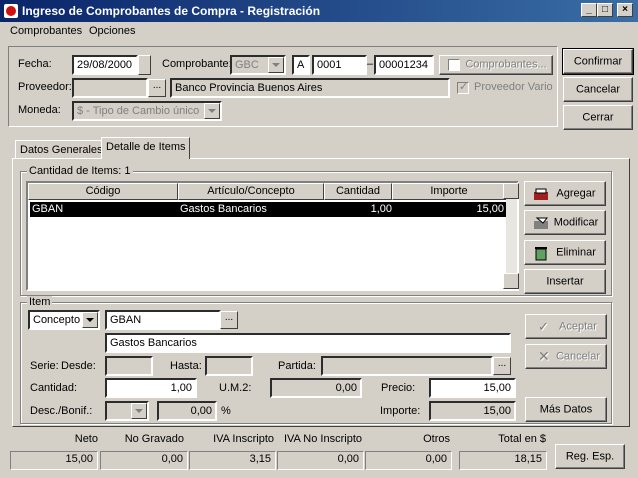 The height and width of the screenshot is (478, 638). What do you see at coordinates (590, 456) in the screenshot?
I see `reg-esp-button: Reg. Esp.` at bounding box center [590, 456].